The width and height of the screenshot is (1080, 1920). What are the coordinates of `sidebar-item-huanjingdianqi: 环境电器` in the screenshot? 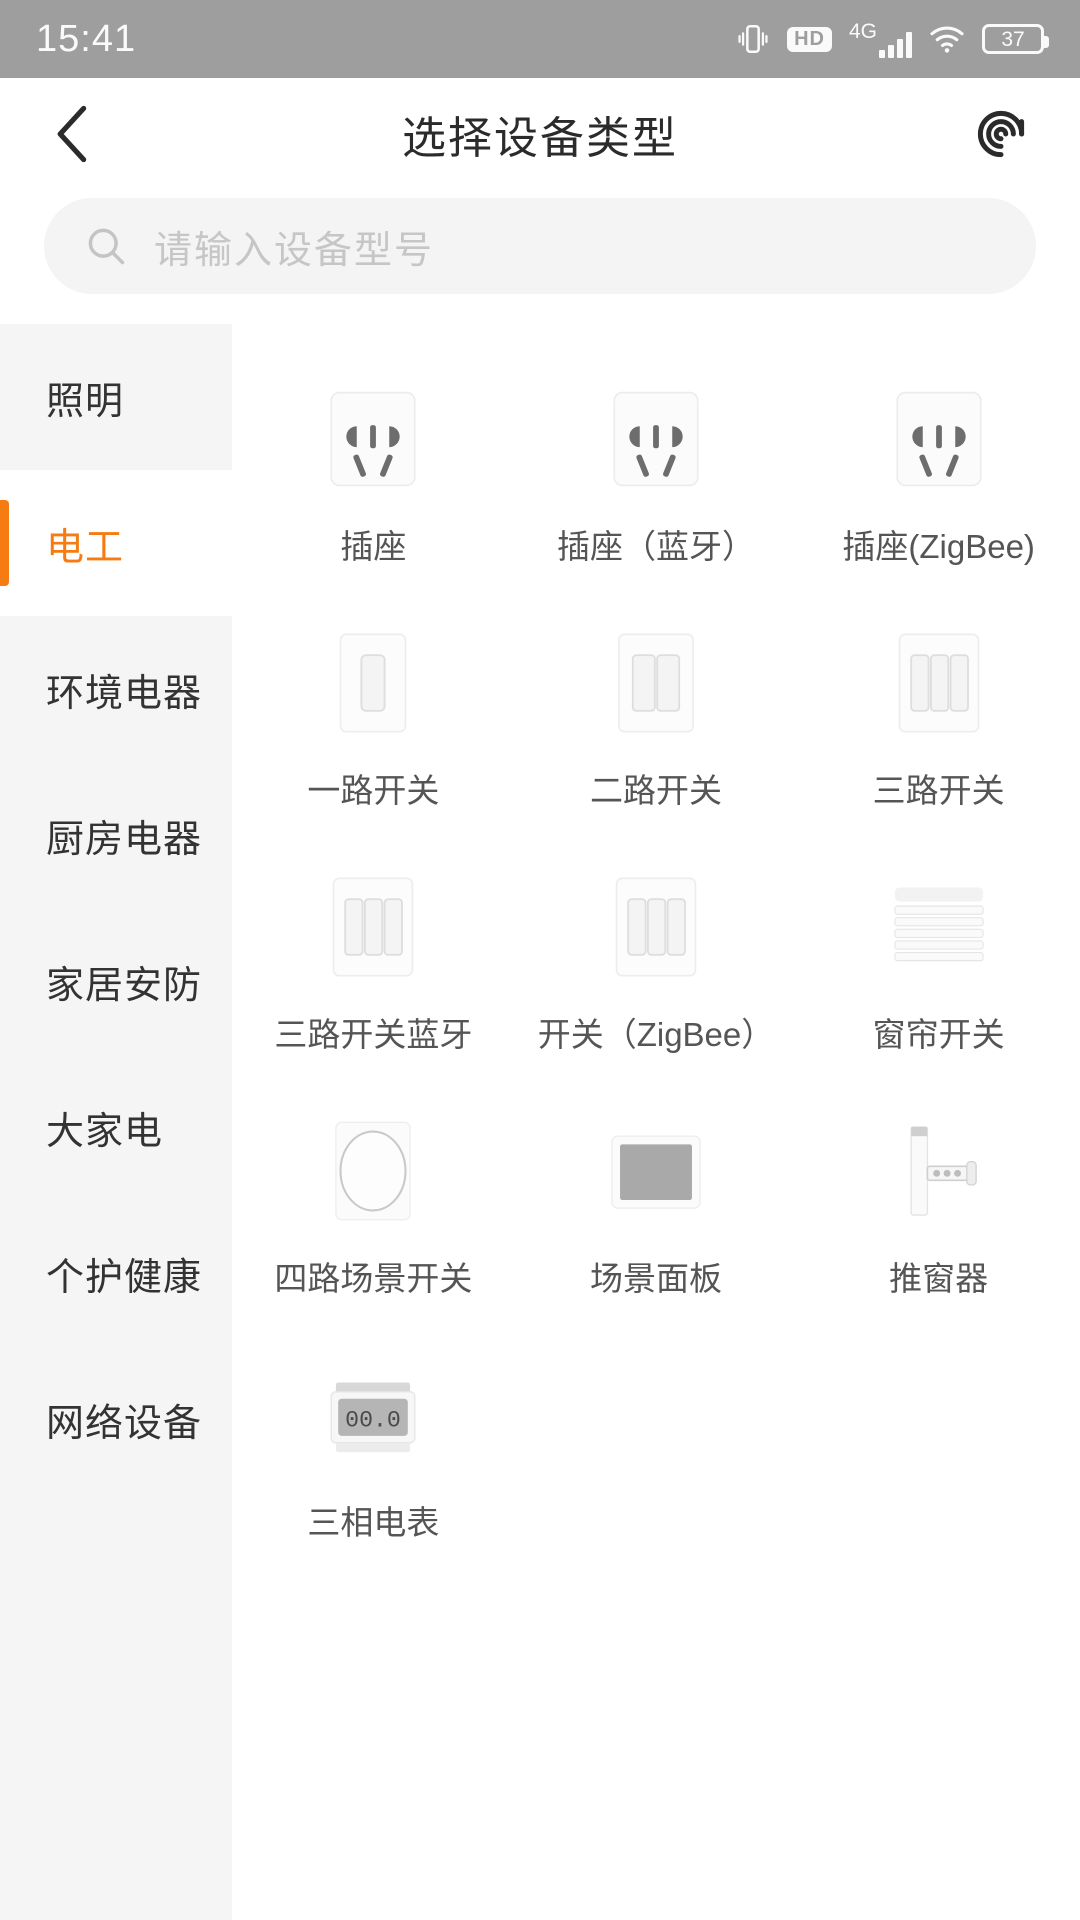 It's located at (116, 689).